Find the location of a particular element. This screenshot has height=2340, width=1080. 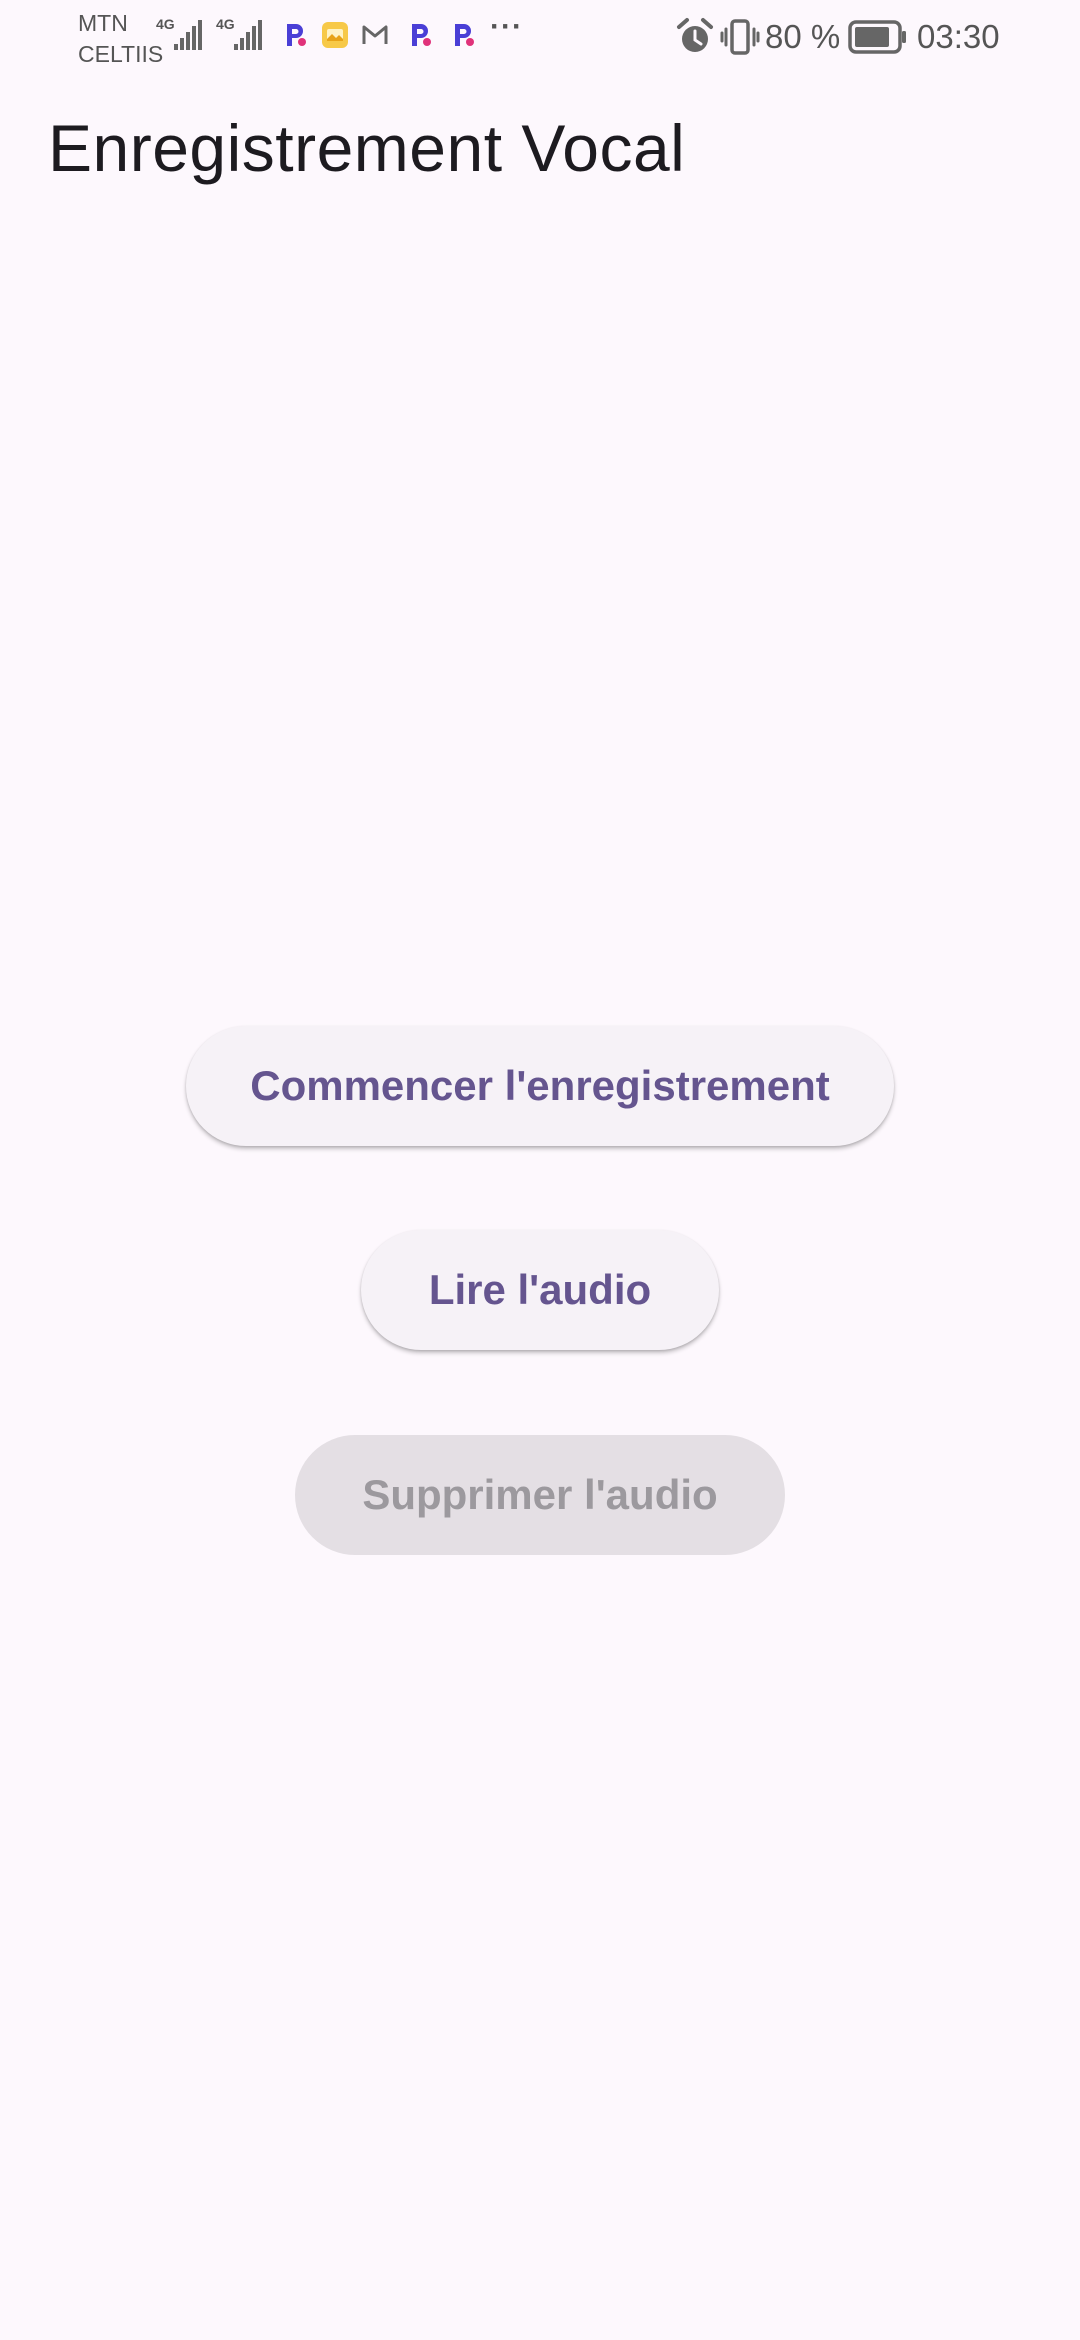

start-recording-button: Commencer l'enregistrement is located at coordinates (540, 1086).